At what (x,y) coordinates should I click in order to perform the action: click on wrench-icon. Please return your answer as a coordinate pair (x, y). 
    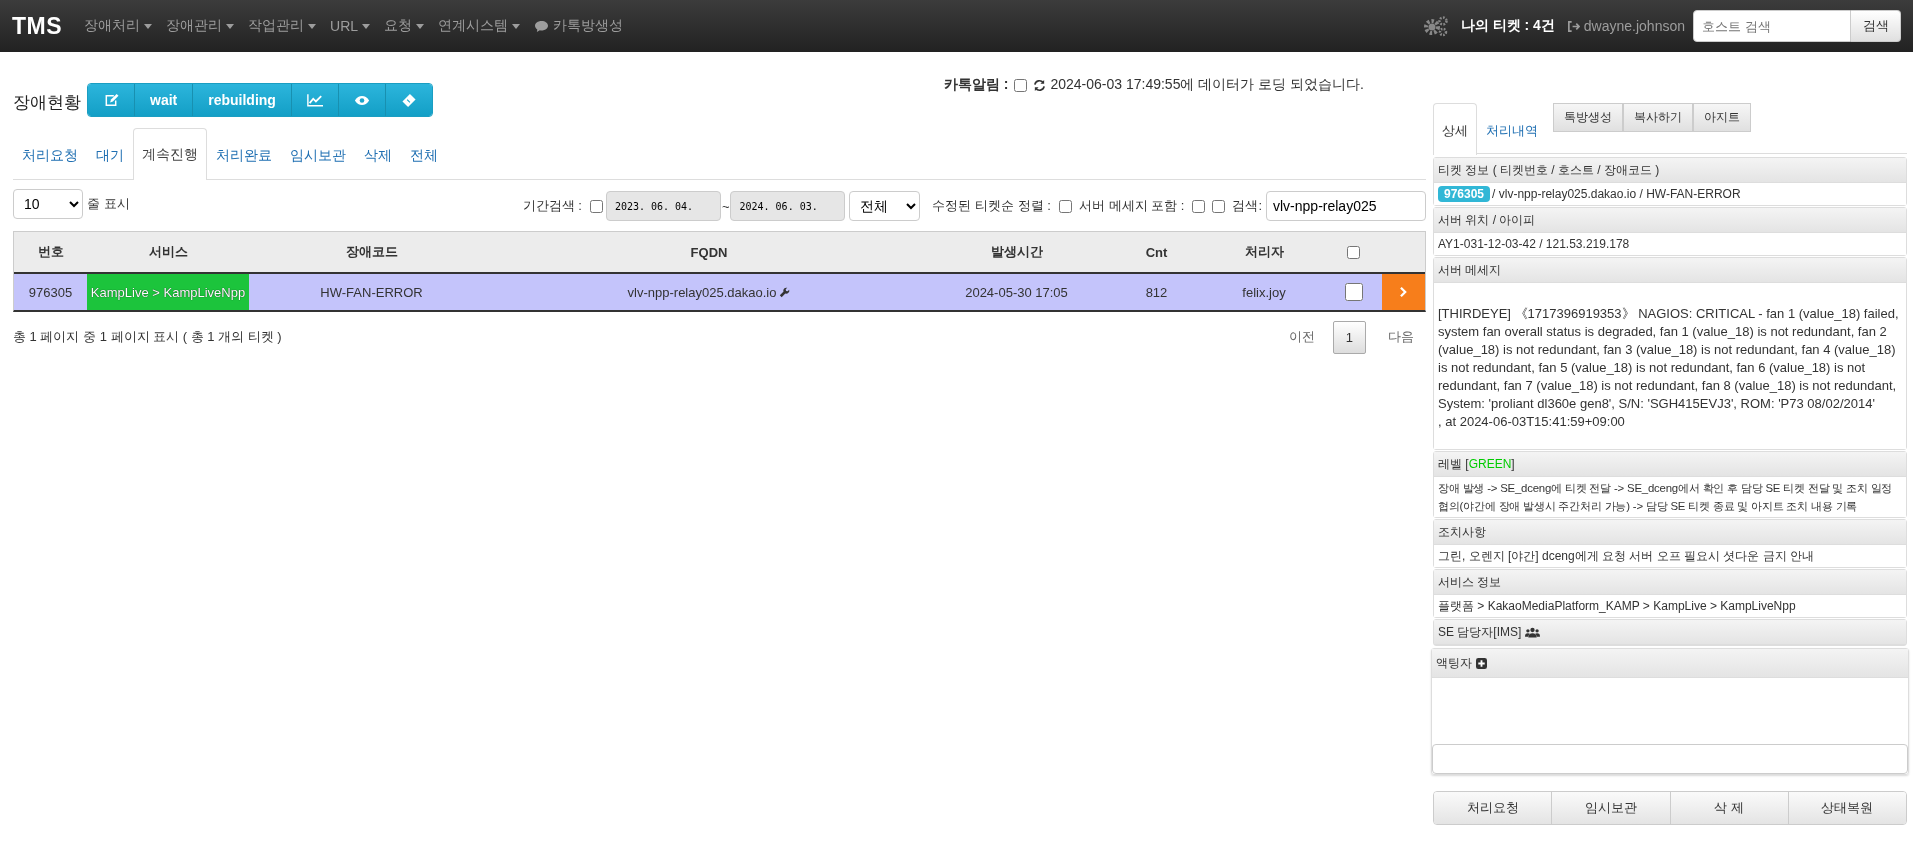
    Looking at the image, I should click on (785, 292).